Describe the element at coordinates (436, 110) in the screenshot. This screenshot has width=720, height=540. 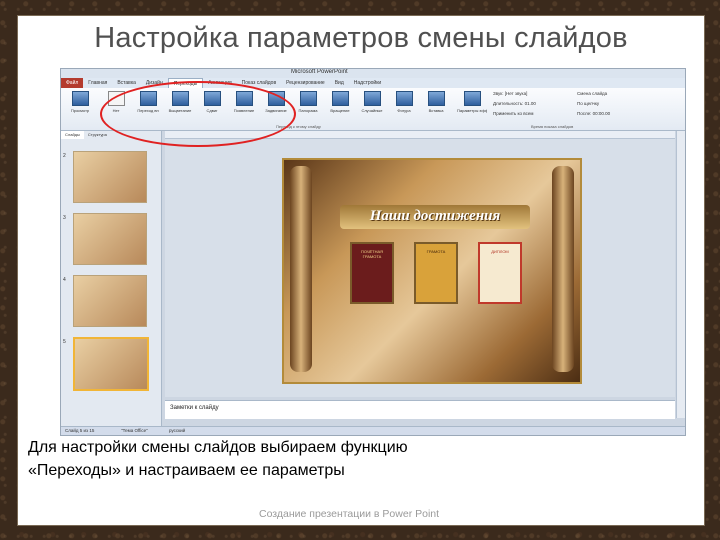
I see `transition-label: Вставка` at that location.